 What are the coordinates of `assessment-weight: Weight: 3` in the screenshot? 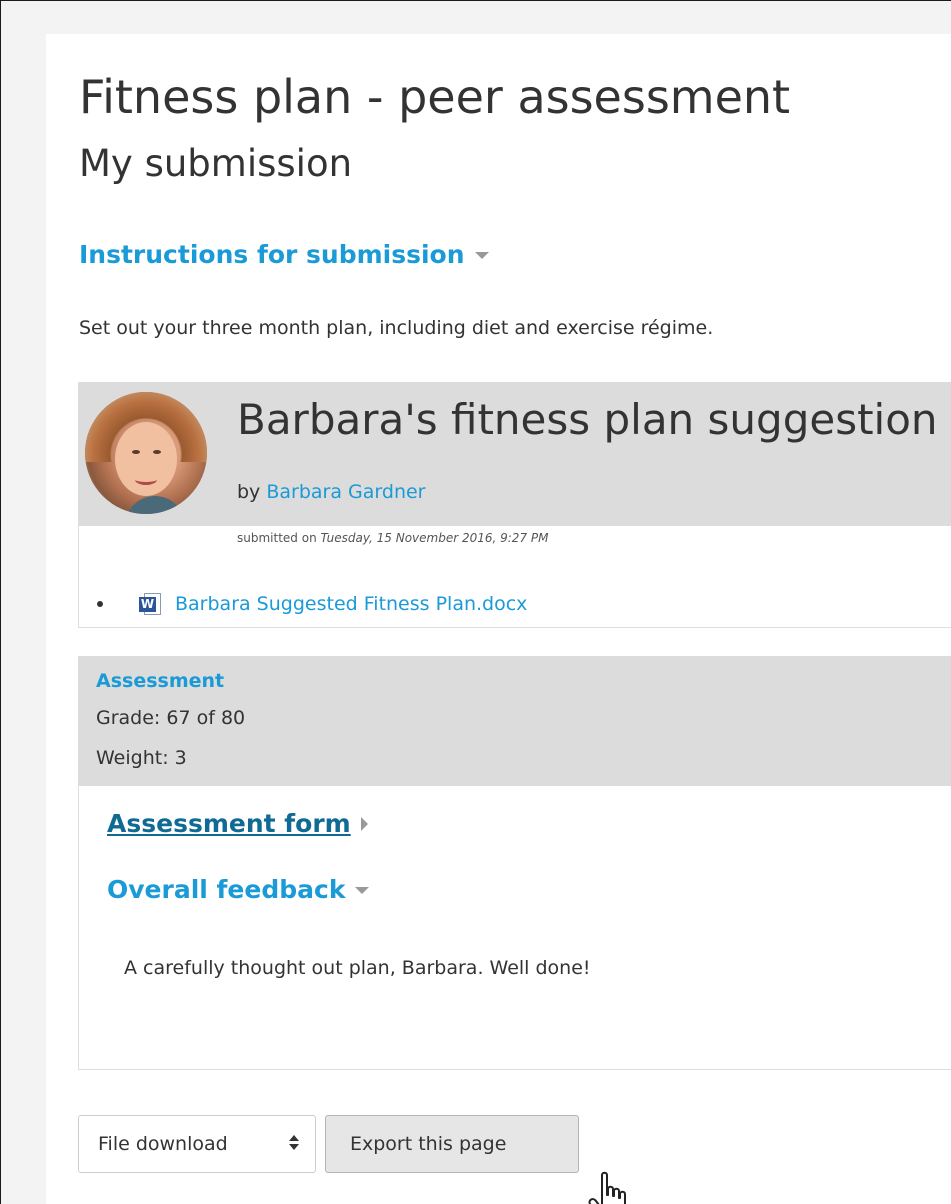 It's located at (141, 758).